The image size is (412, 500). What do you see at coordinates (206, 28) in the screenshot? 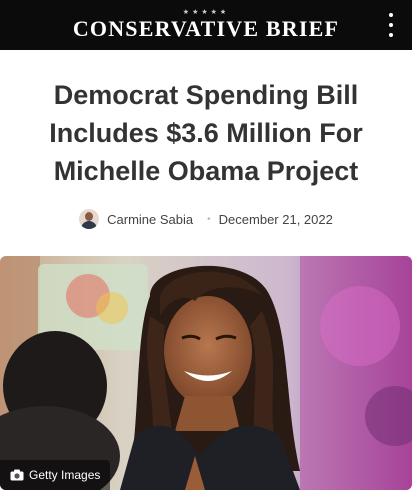
I see `site-name: CONSERVATIVE BRIEF` at bounding box center [206, 28].